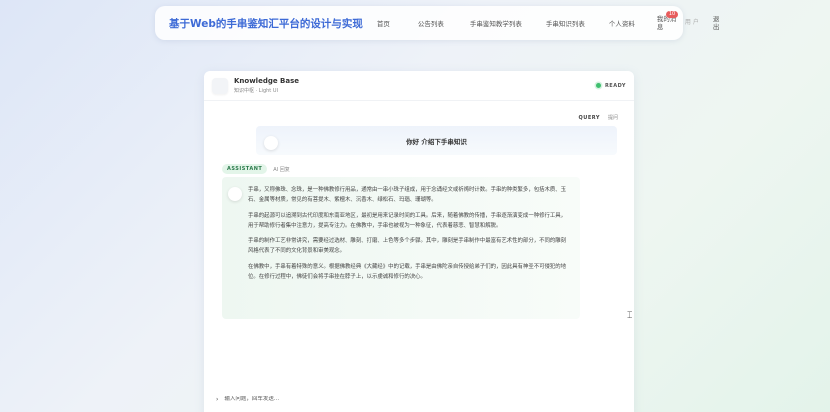  I want to click on chevron-right-icon: ›, so click(217, 399).